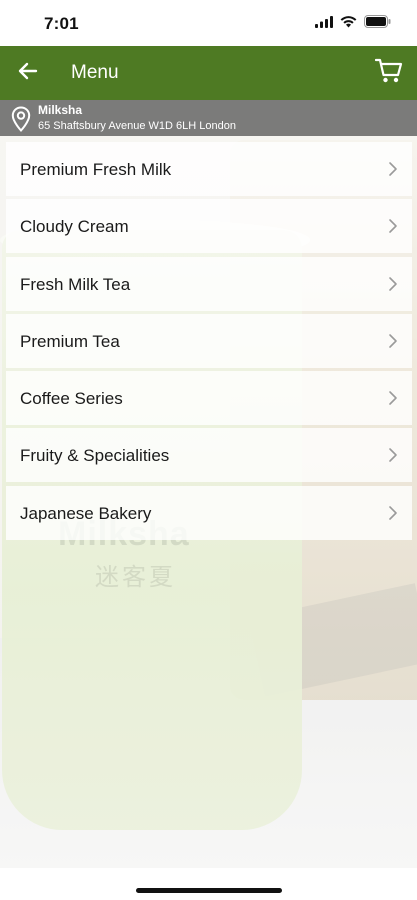 The image size is (417, 900). What do you see at coordinates (61, 23) in the screenshot?
I see `status-time: 7:01` at bounding box center [61, 23].